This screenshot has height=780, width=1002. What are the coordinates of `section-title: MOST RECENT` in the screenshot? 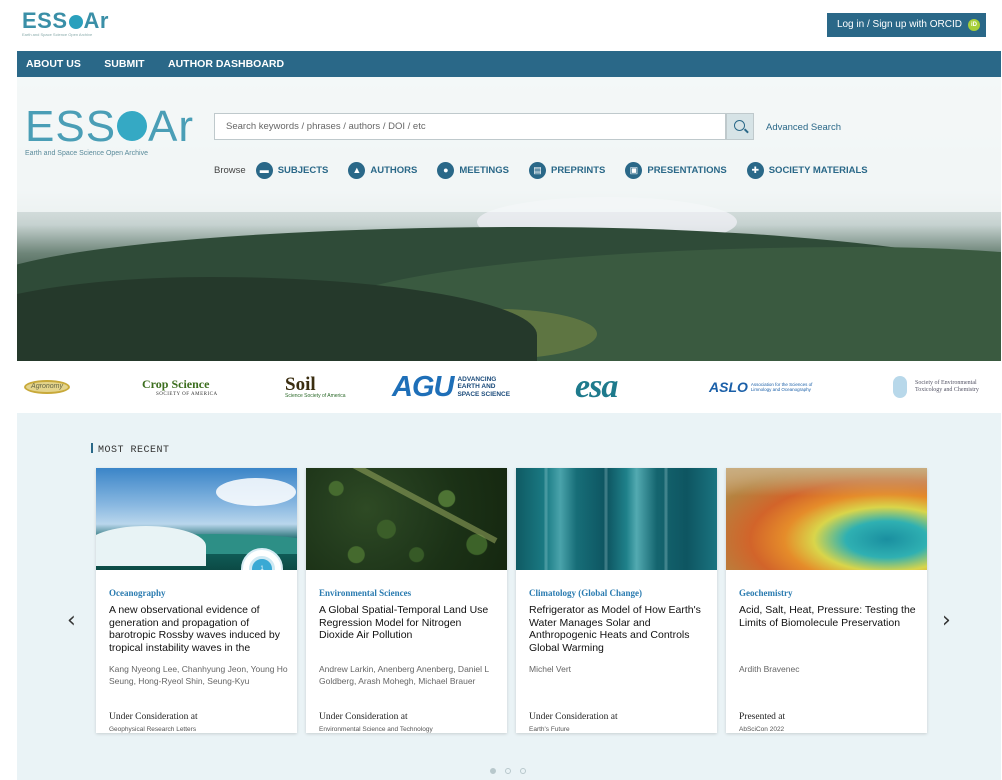 It's located at (130, 449).